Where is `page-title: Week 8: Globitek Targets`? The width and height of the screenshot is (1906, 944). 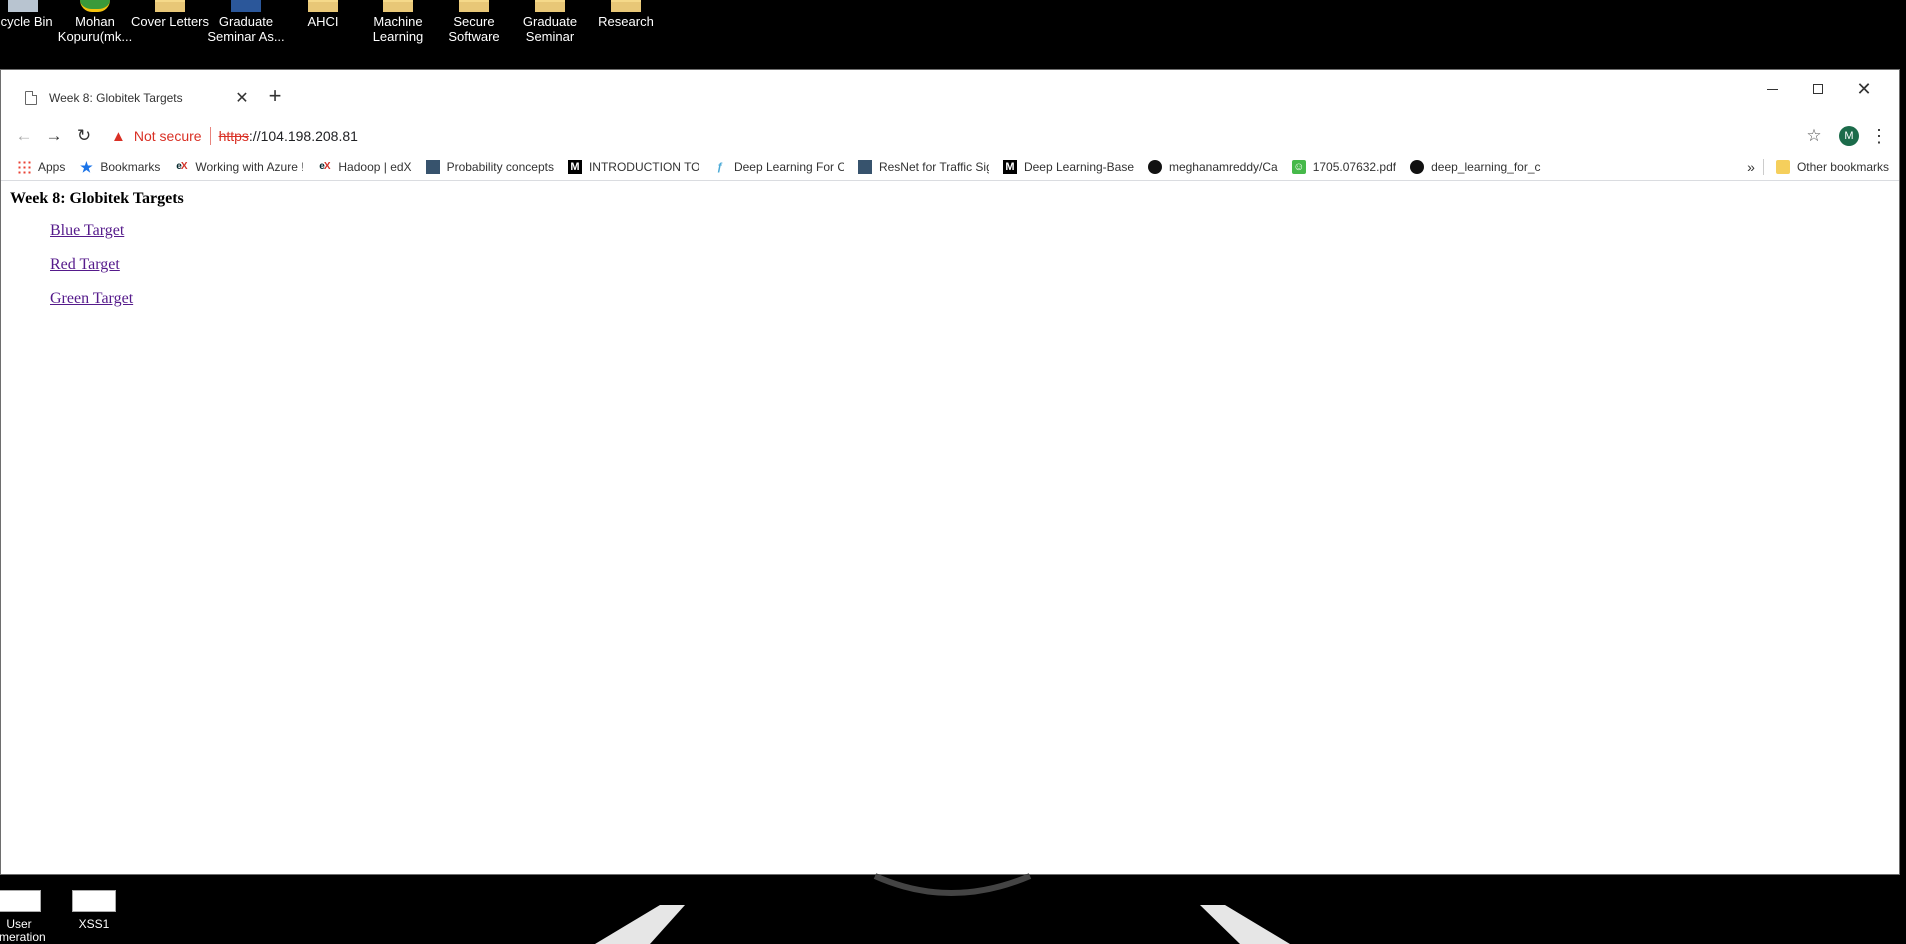
page-title: Week 8: Globitek Targets is located at coordinates (97, 198).